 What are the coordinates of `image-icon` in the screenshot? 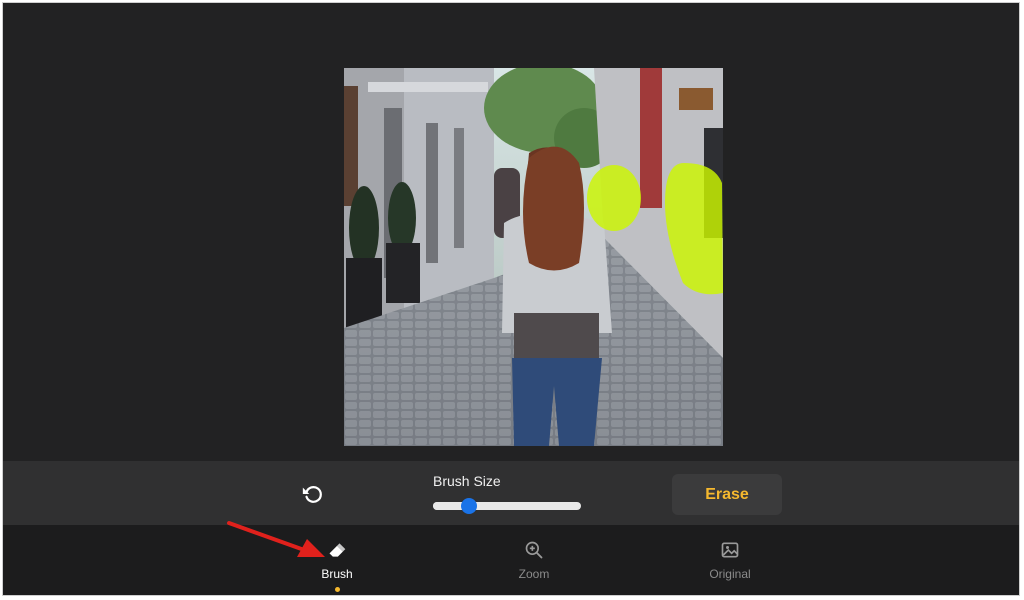 It's located at (730, 550).